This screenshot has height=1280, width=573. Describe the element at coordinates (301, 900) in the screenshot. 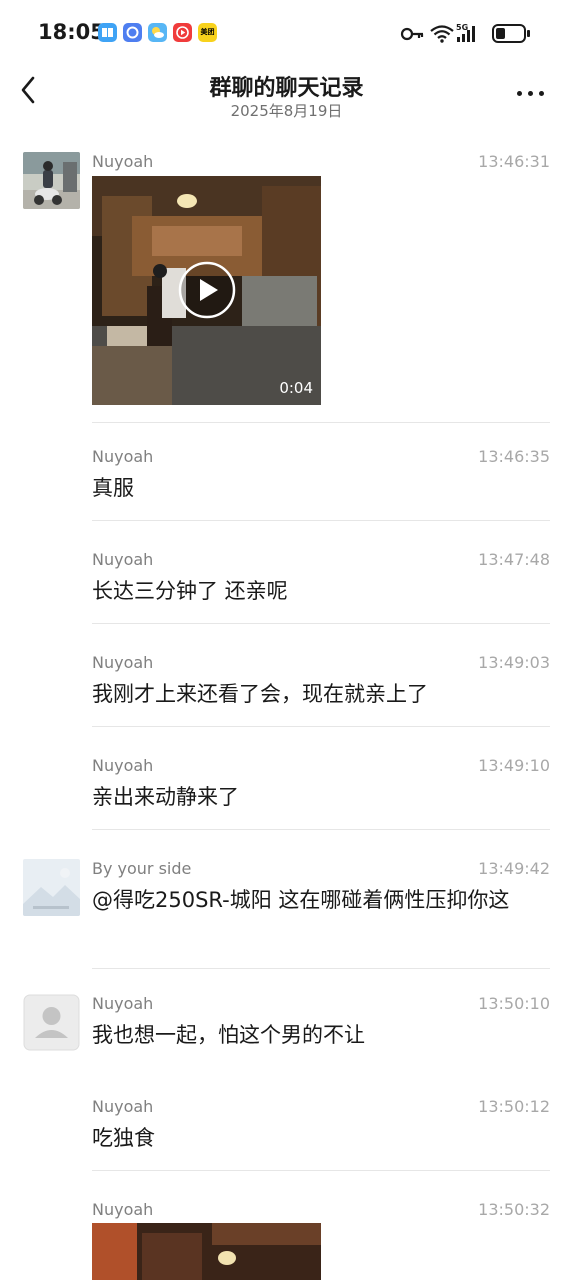

I see `message-text: @得吃250SR-城阳 这在哪碰着俩性压抑你这` at that location.